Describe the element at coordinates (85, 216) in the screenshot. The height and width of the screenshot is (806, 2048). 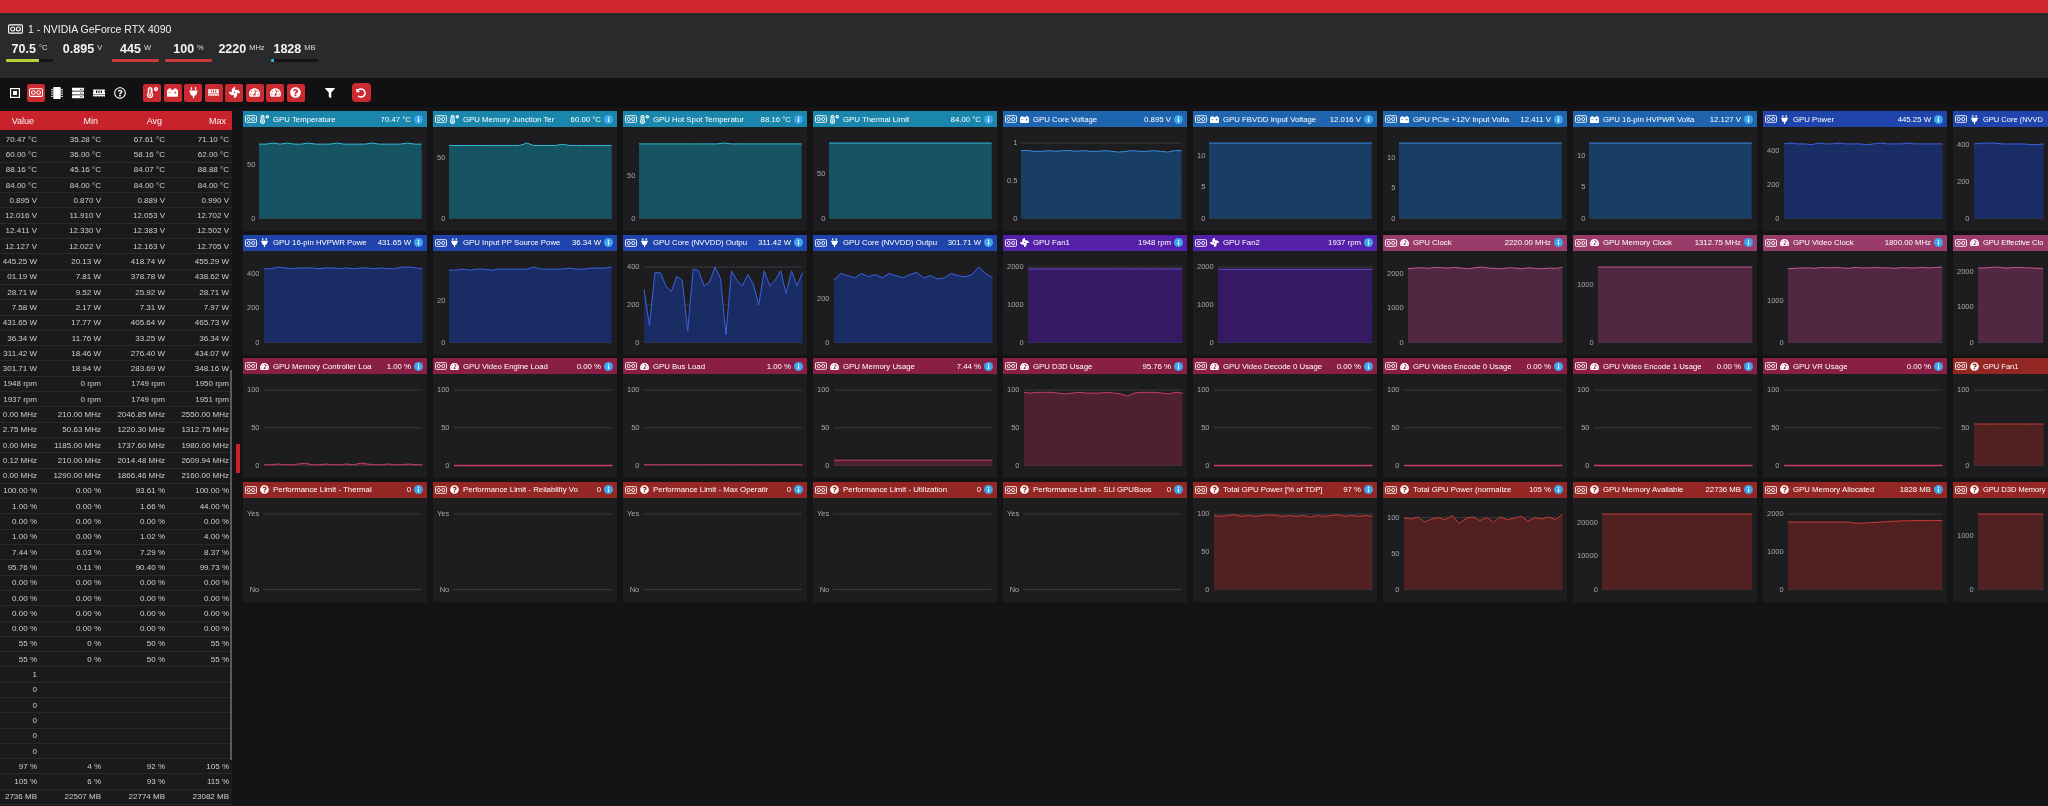
I see `table-cell-text: 11.910 V` at that location.